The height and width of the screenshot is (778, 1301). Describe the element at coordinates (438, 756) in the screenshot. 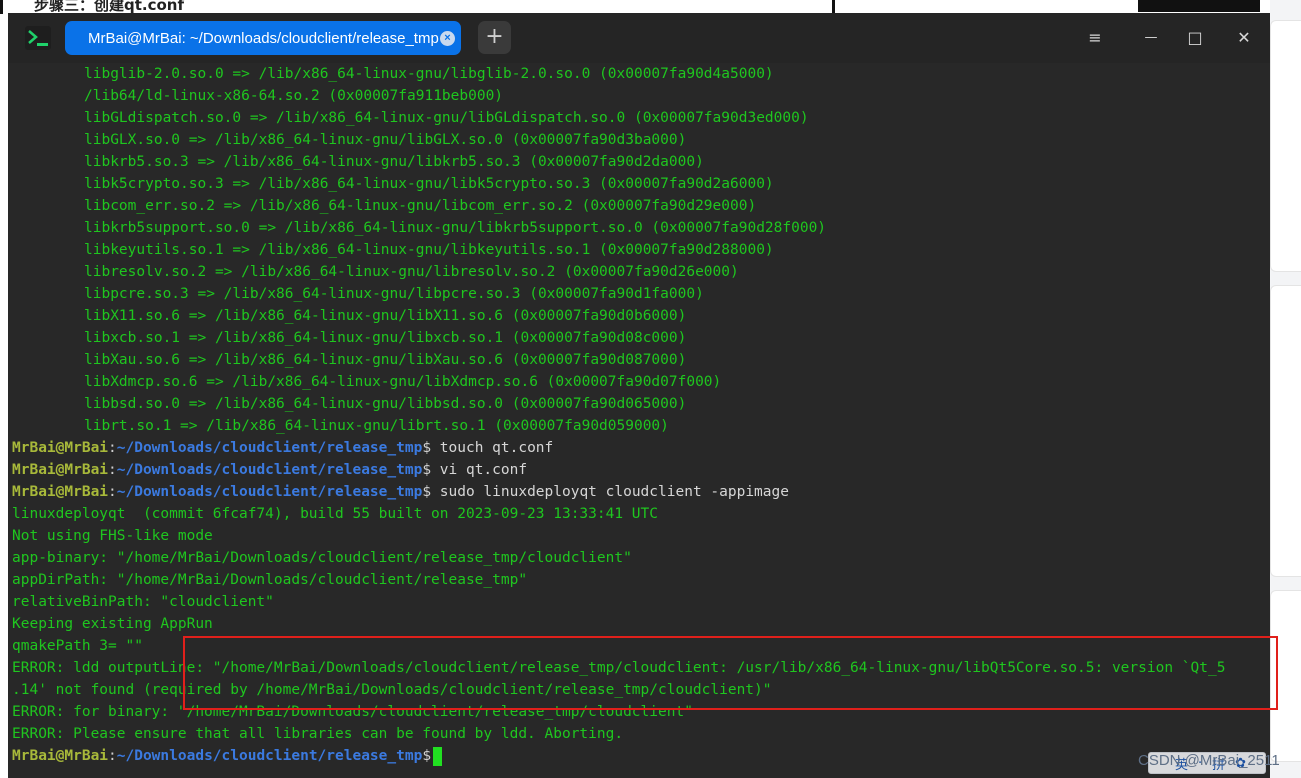

I see `text-cursor` at that location.